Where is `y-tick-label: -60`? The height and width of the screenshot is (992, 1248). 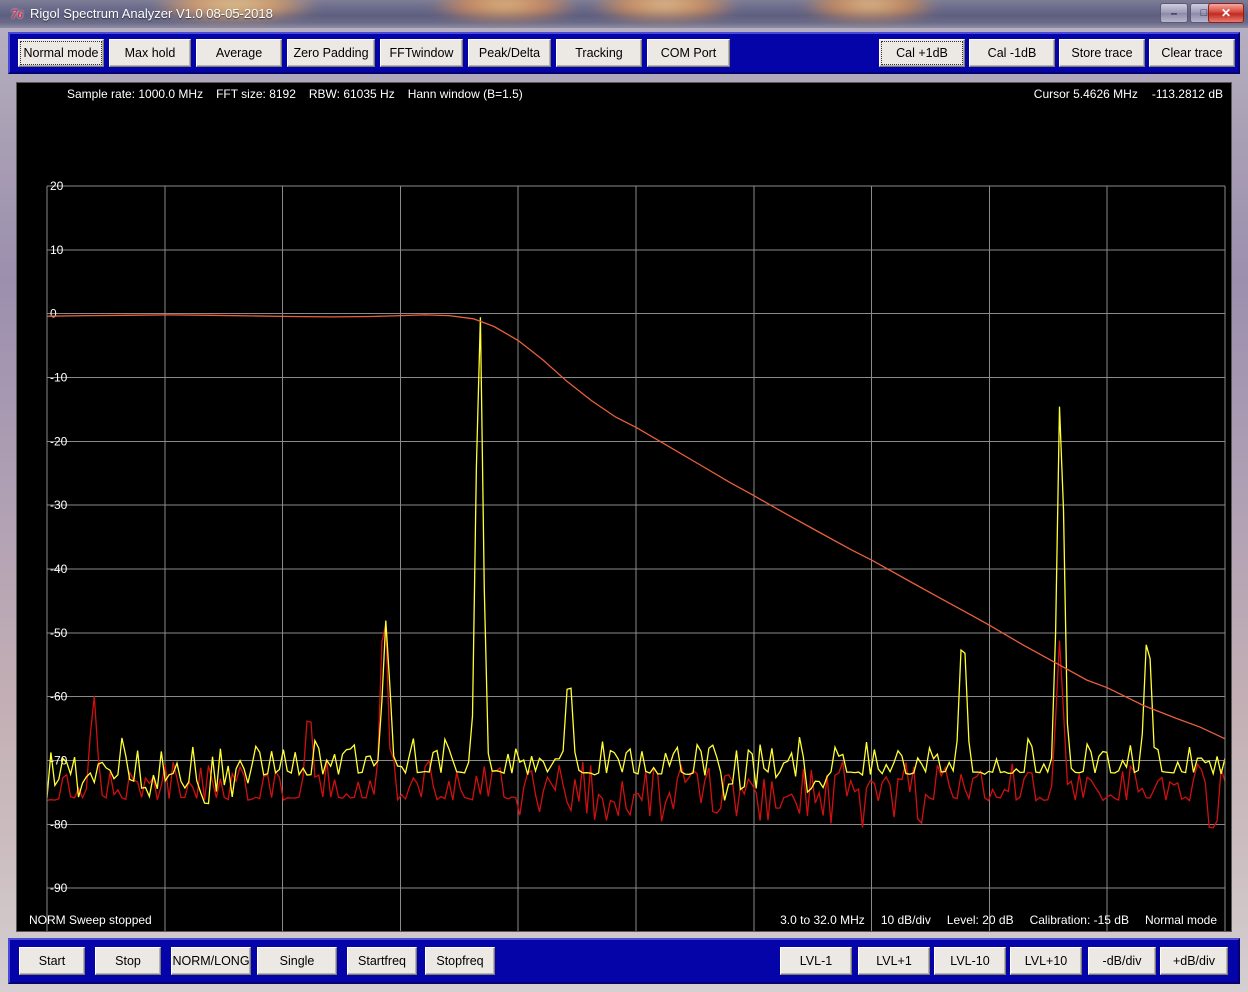 y-tick-label: -60 is located at coordinates (59, 697).